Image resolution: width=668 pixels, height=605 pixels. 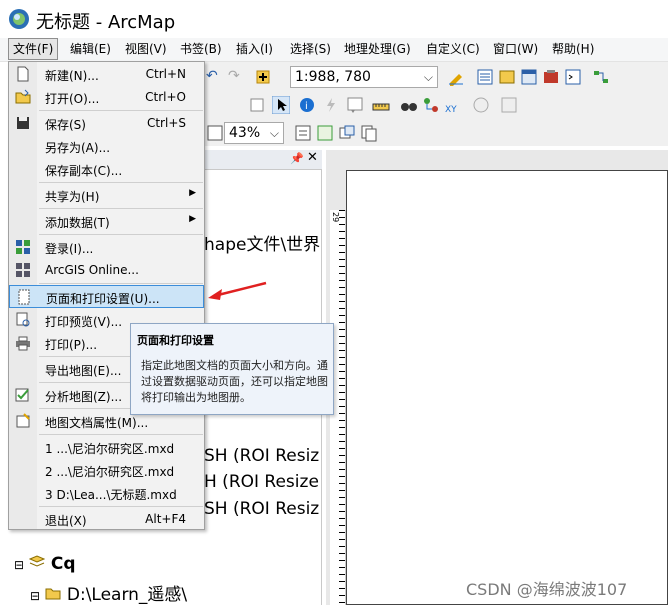 I want to click on viewer-window-icon, so click(x=509, y=105).